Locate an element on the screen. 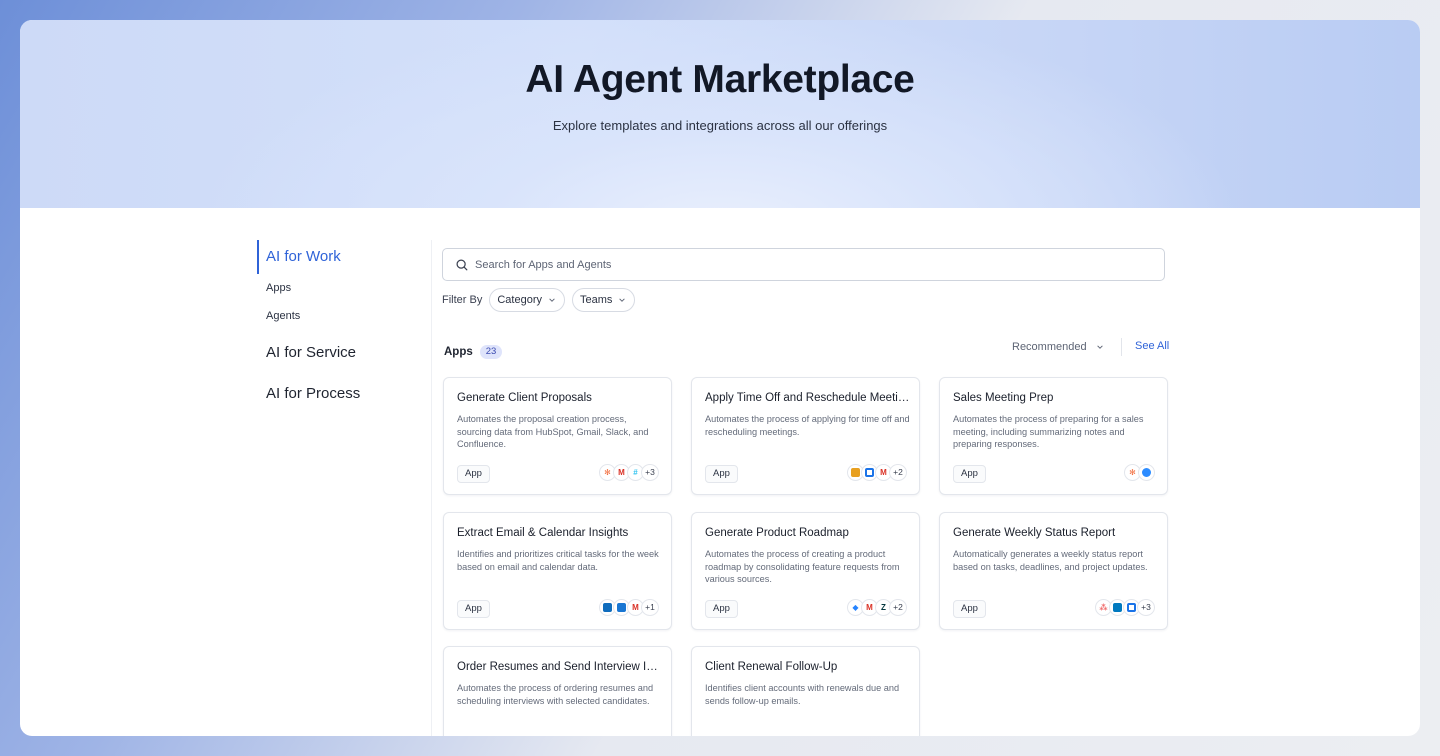 This screenshot has height=756, width=1440. integration-icons: ✻ is located at coordinates (1139, 472).